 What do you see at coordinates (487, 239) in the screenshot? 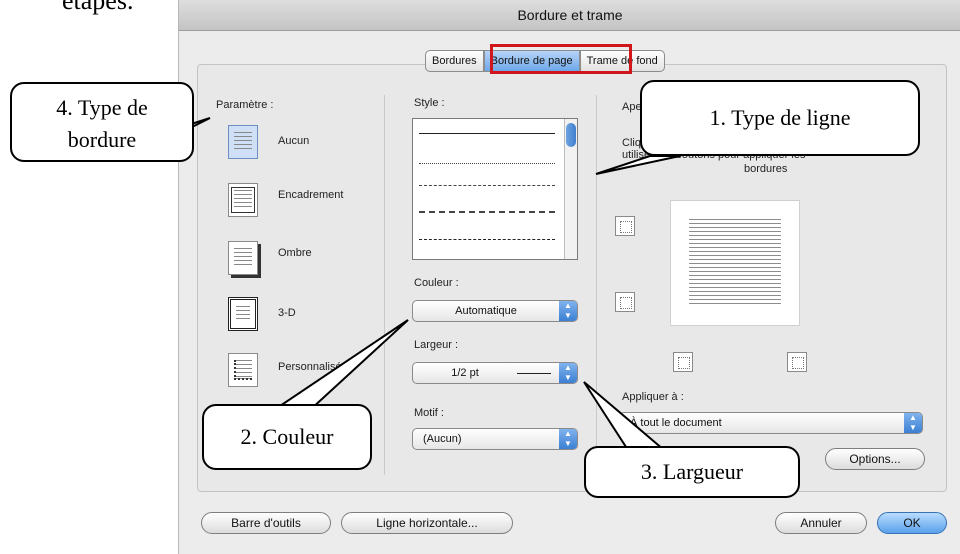
I see `line-style-dash-dot` at bounding box center [487, 239].